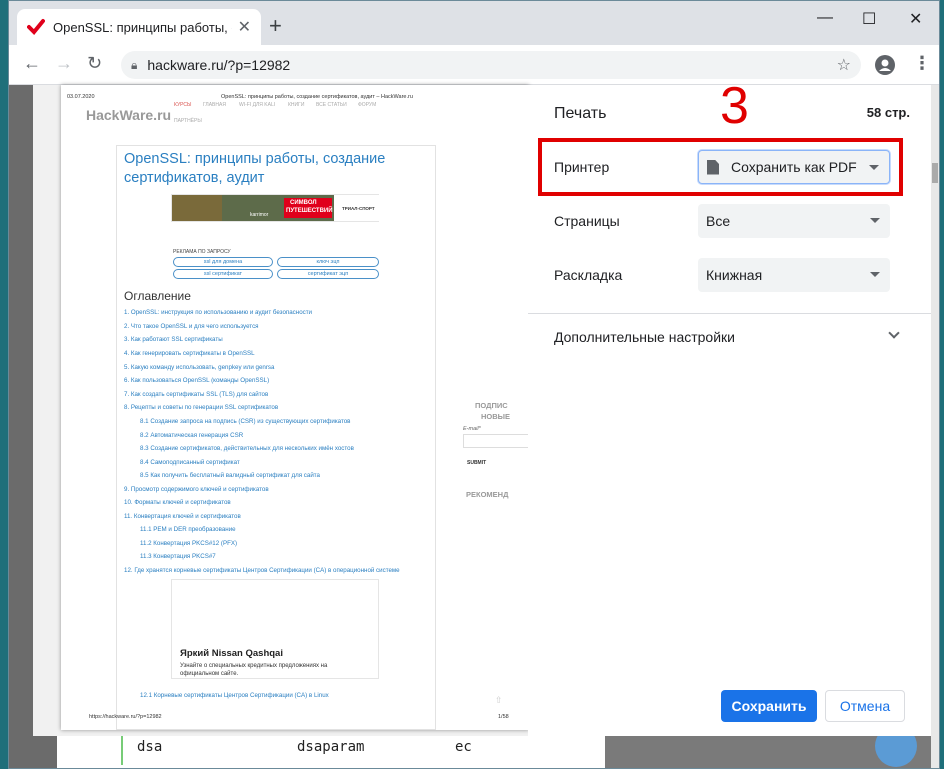  What do you see at coordinates (134, 65) in the screenshot?
I see `lock-icon: 🔒︎` at bounding box center [134, 65].